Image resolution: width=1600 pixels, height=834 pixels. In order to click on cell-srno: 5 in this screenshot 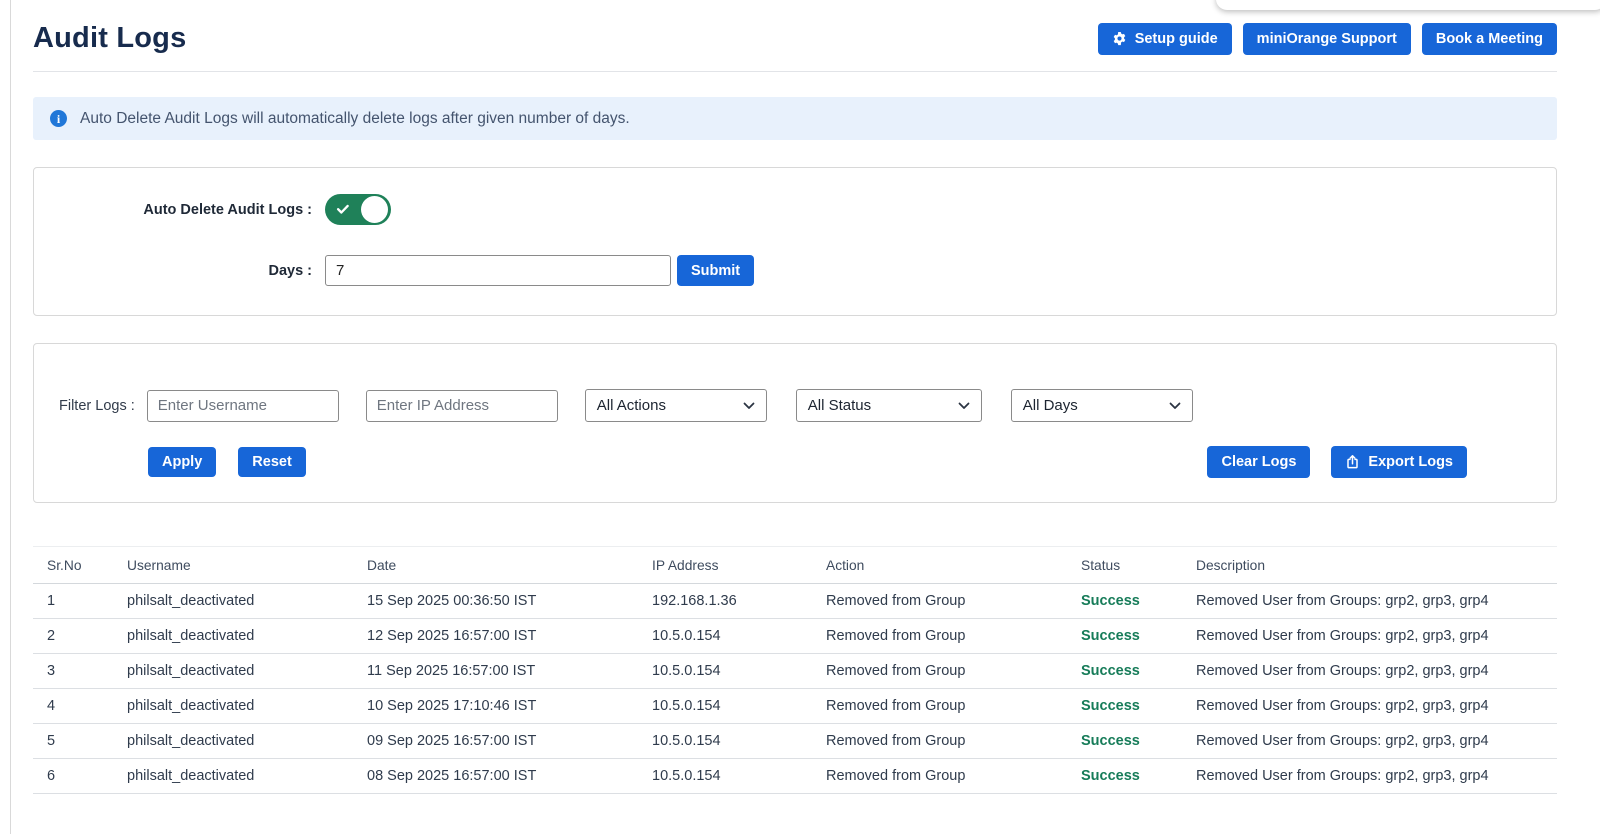, I will do `click(80, 741)`.